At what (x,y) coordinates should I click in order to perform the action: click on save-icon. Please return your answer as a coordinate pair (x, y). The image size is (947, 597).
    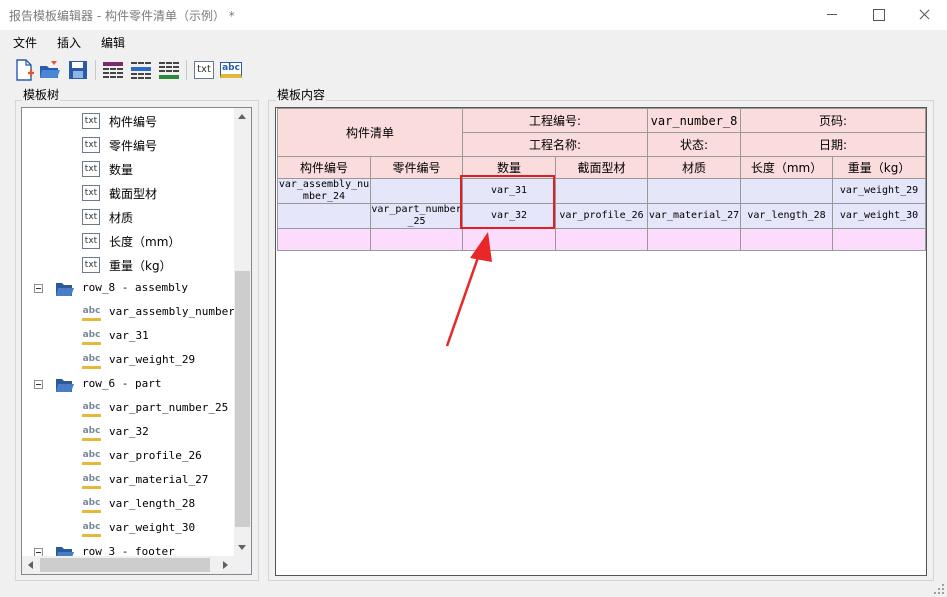
    Looking at the image, I should click on (78, 70).